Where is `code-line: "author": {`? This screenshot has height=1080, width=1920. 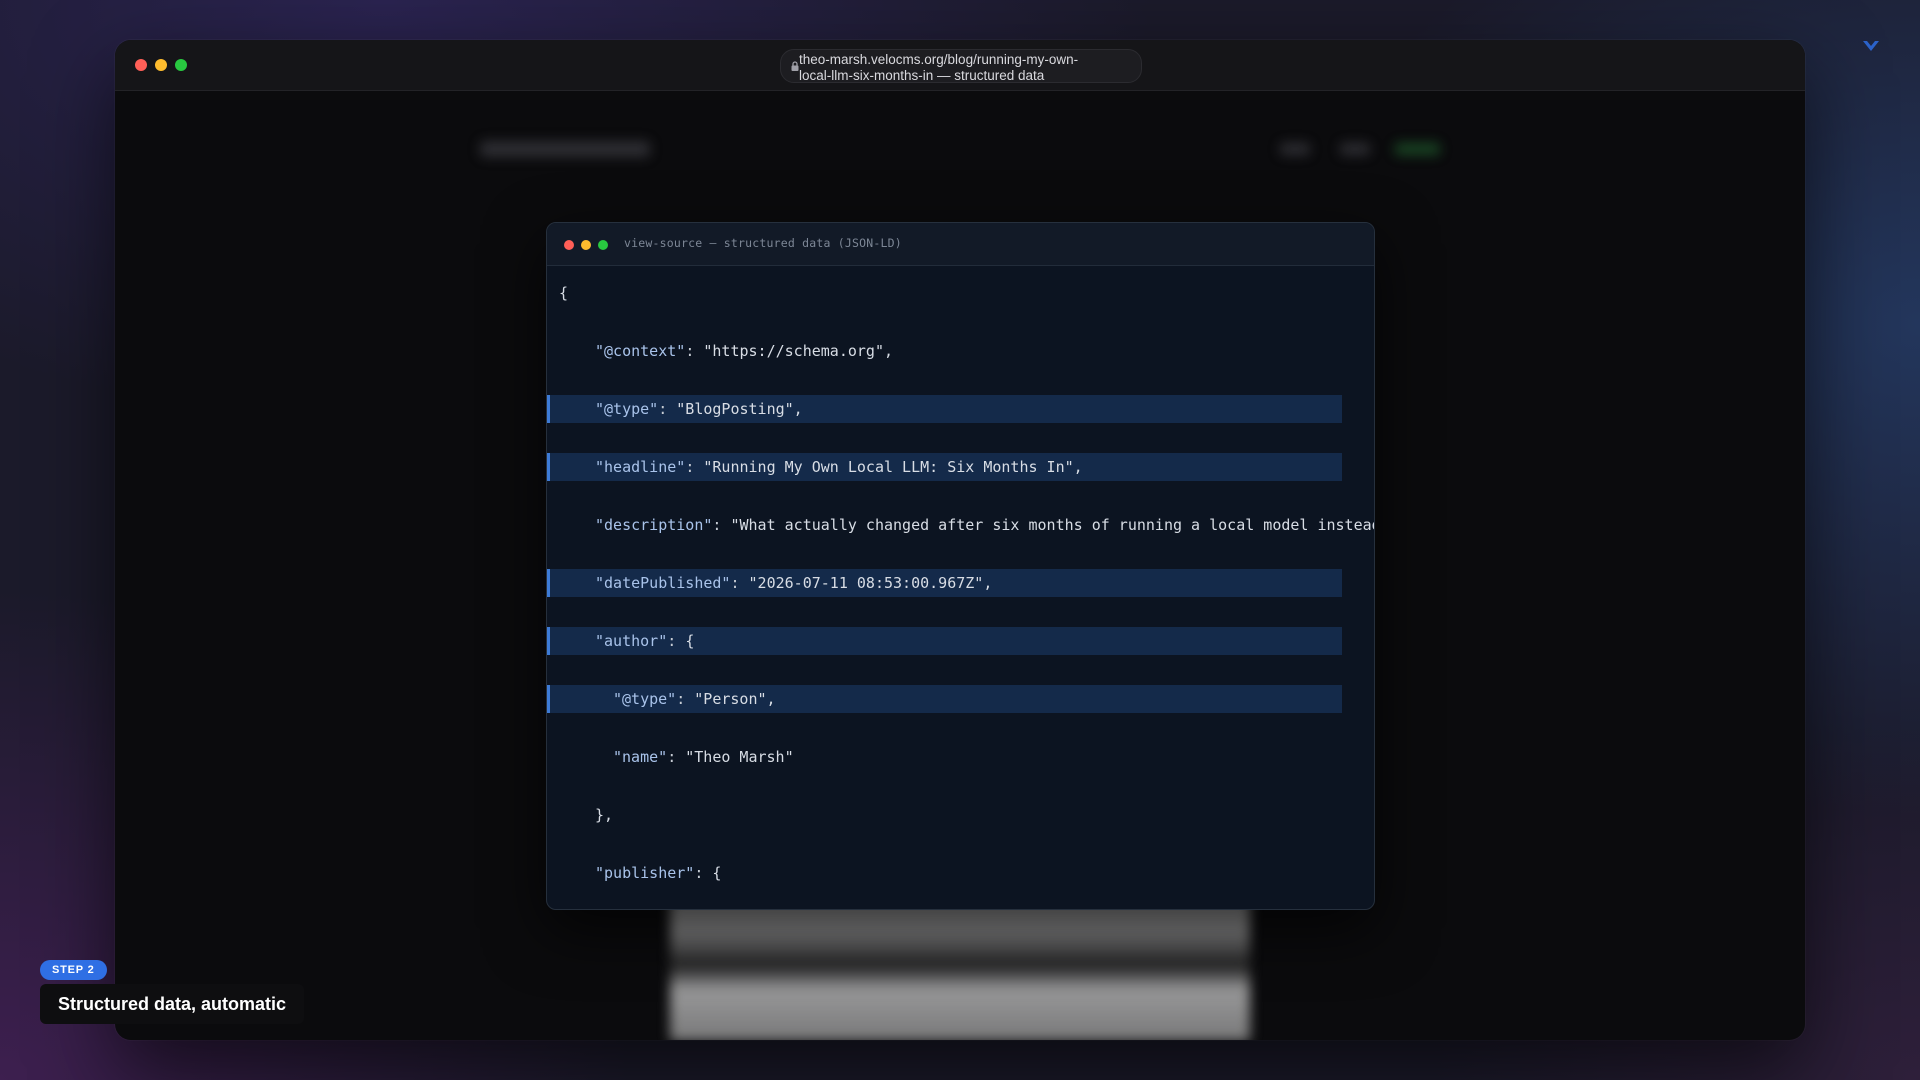
code-line: "author": { is located at coordinates (944, 641).